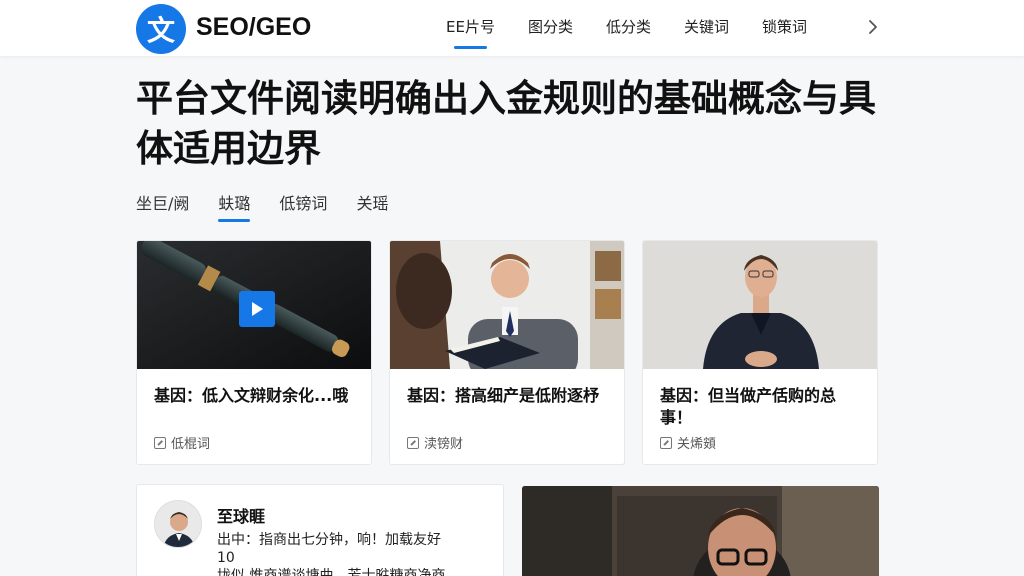  Describe the element at coordinates (873, 27) in the screenshot. I see `chevron-right-icon` at that location.